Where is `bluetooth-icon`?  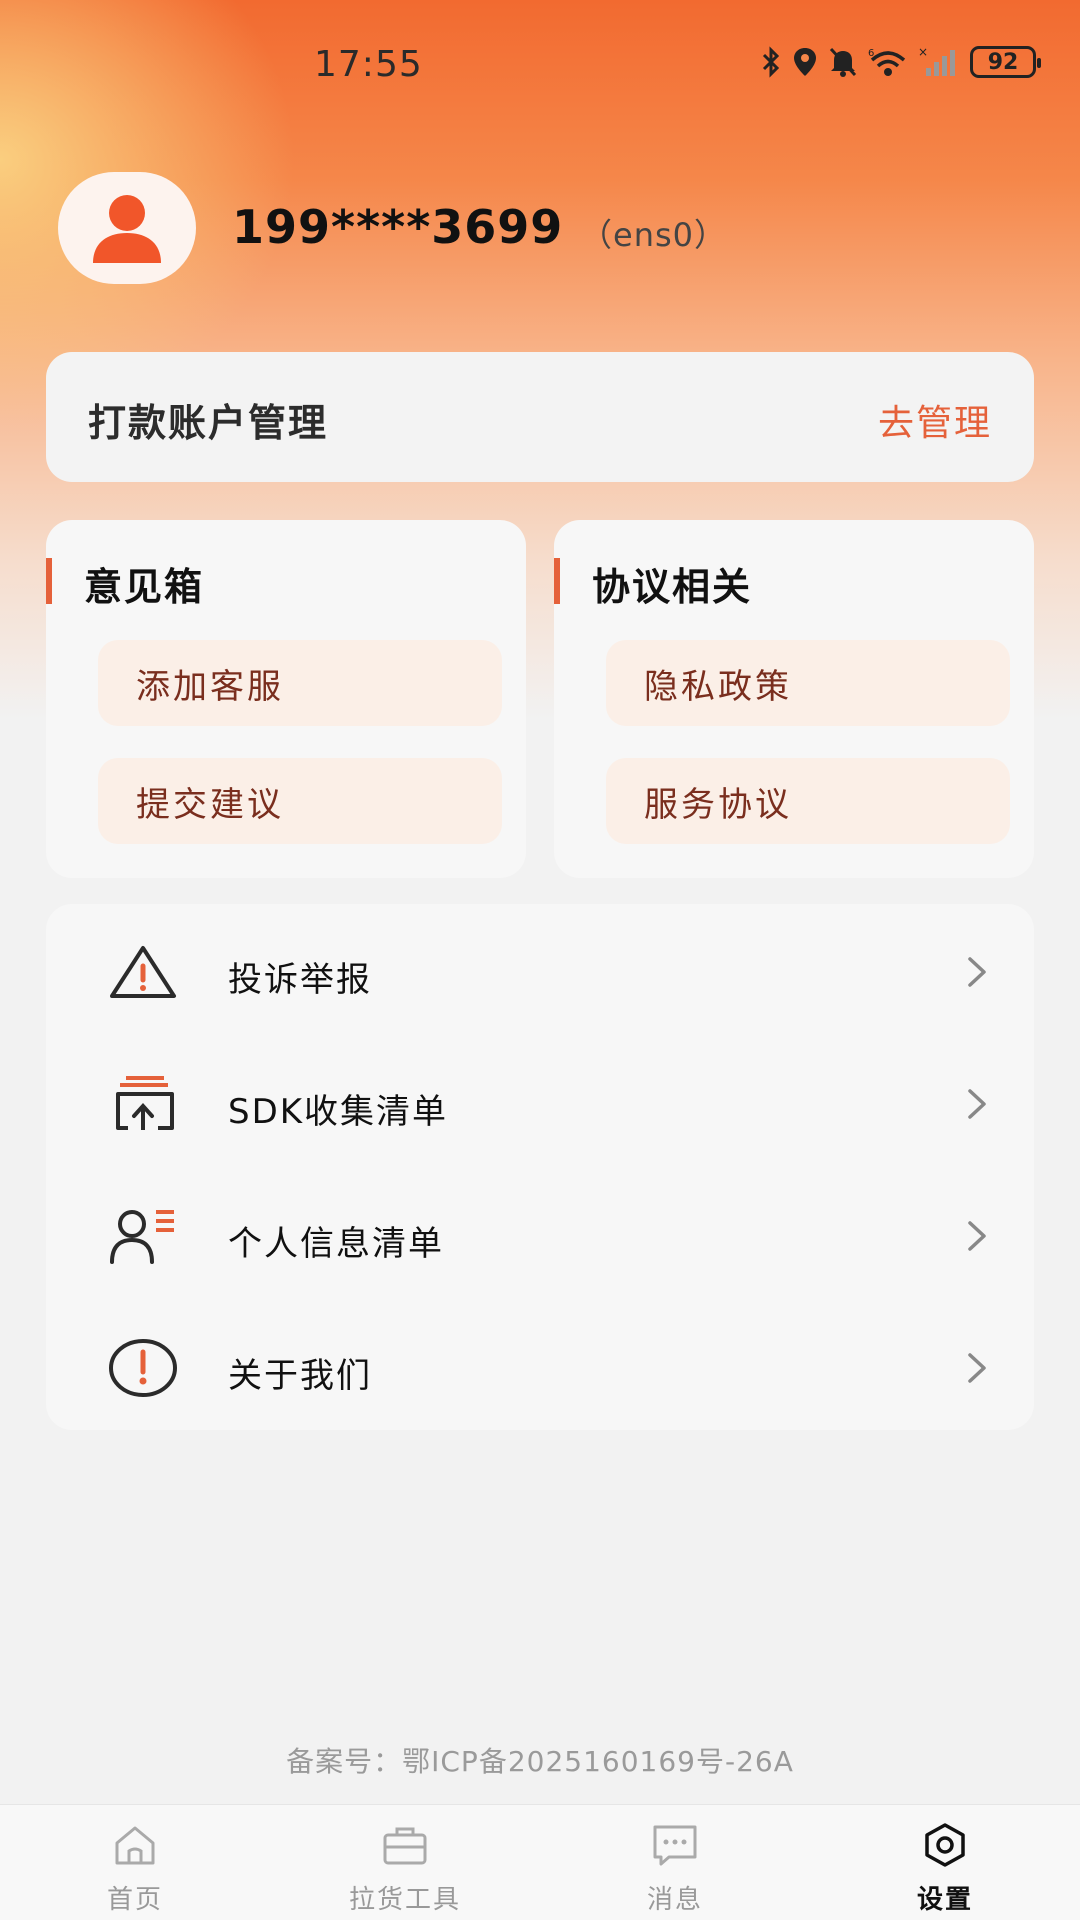 bluetooth-icon is located at coordinates (771, 62).